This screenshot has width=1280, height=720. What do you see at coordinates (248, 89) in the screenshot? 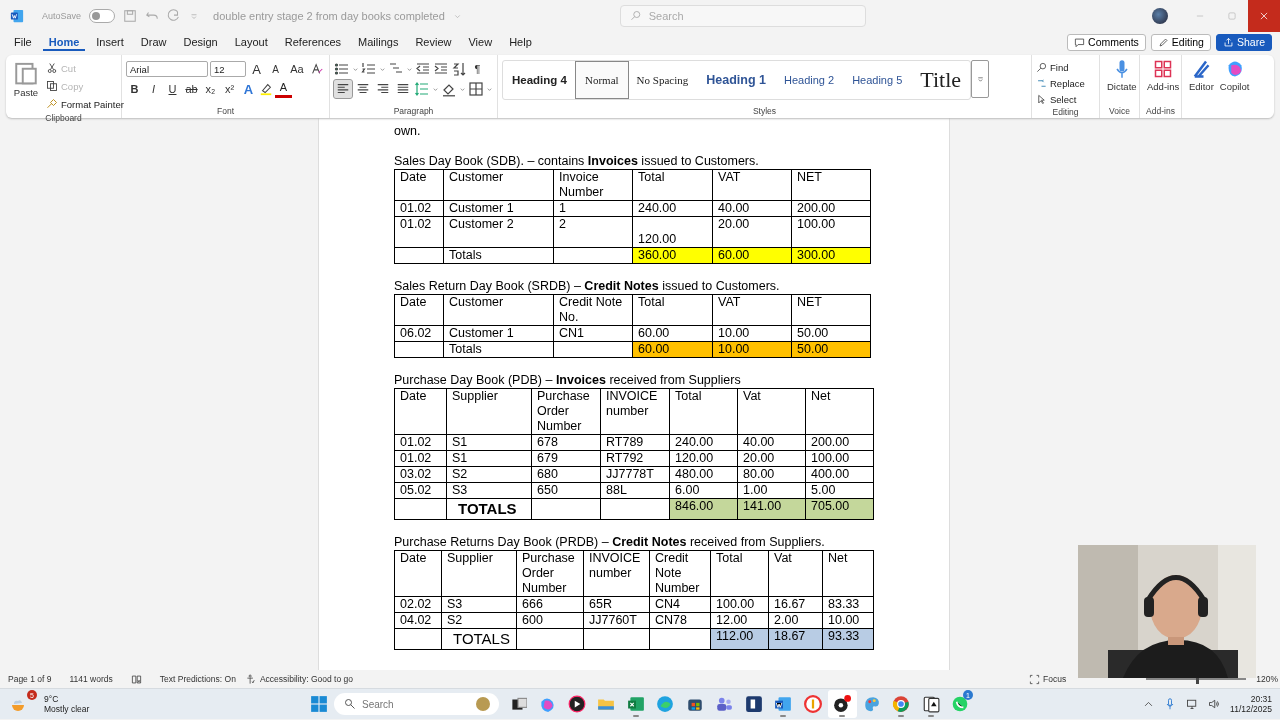
I see `text-effects-button: A` at bounding box center [248, 89].